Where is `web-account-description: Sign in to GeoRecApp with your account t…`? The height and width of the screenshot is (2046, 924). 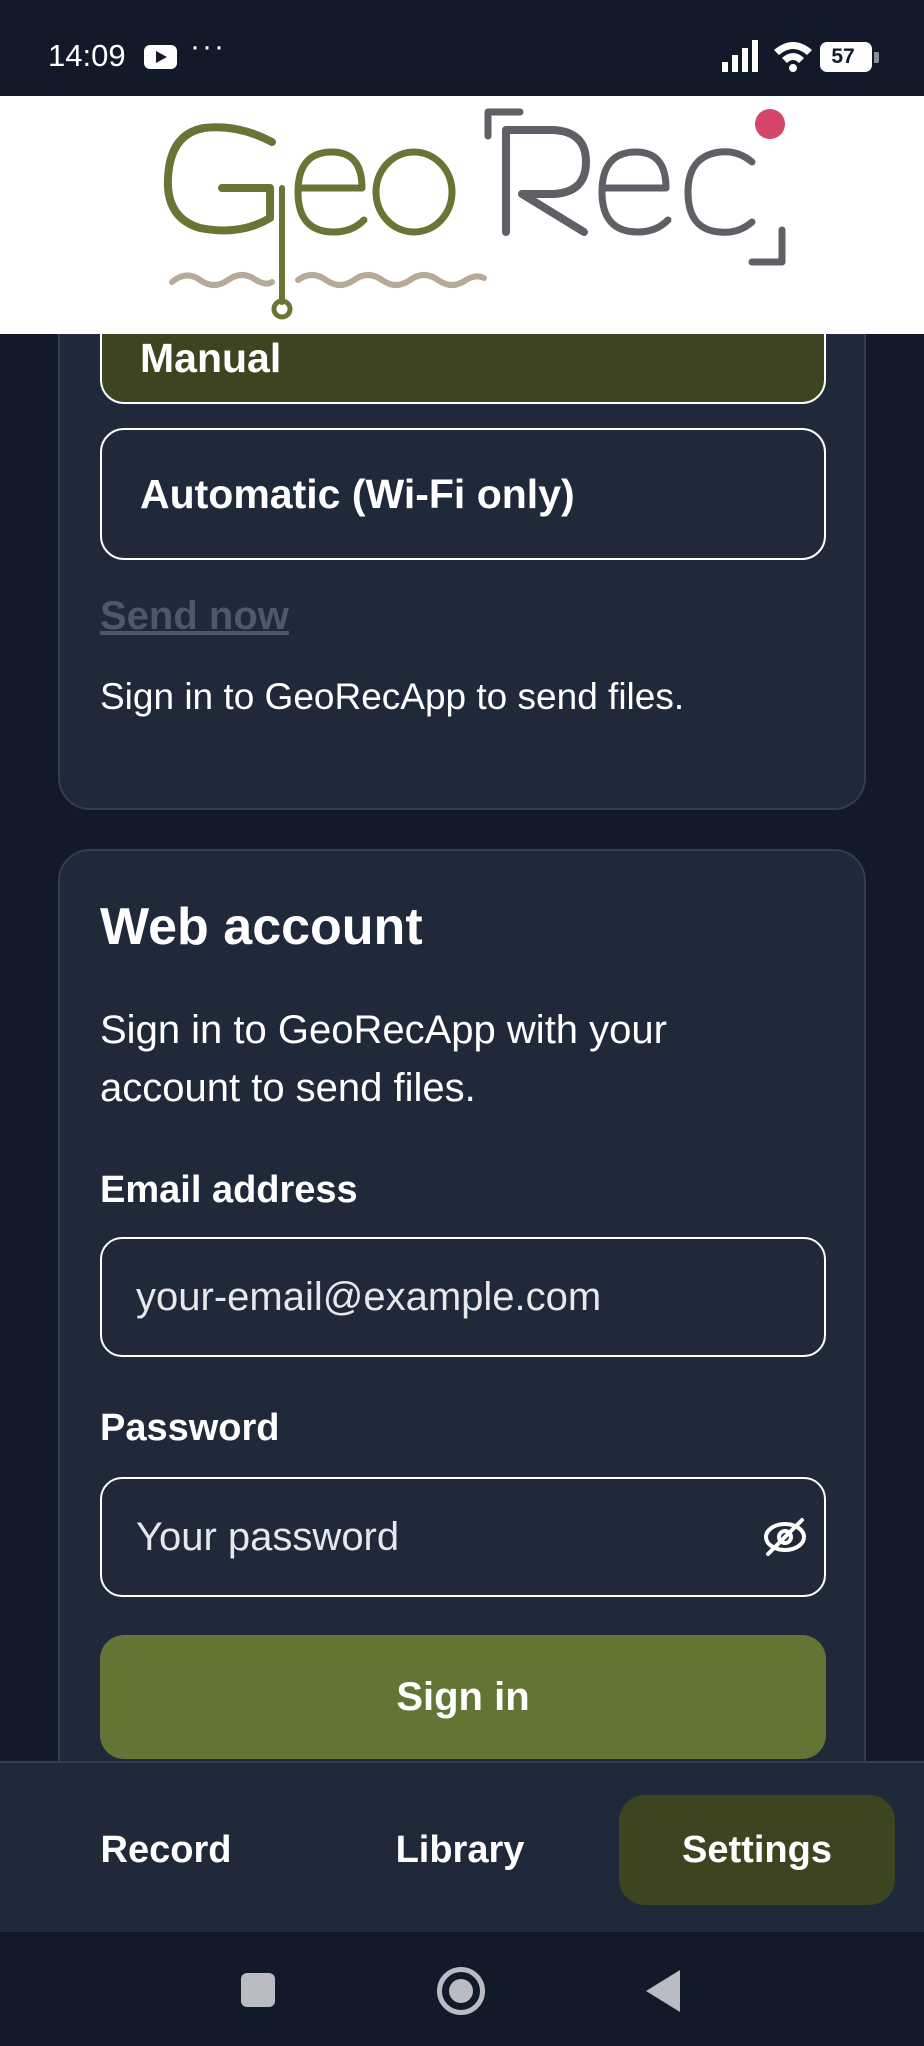 web-account-description: Sign in to GeoRecApp with your account t… is located at coordinates (383, 1059).